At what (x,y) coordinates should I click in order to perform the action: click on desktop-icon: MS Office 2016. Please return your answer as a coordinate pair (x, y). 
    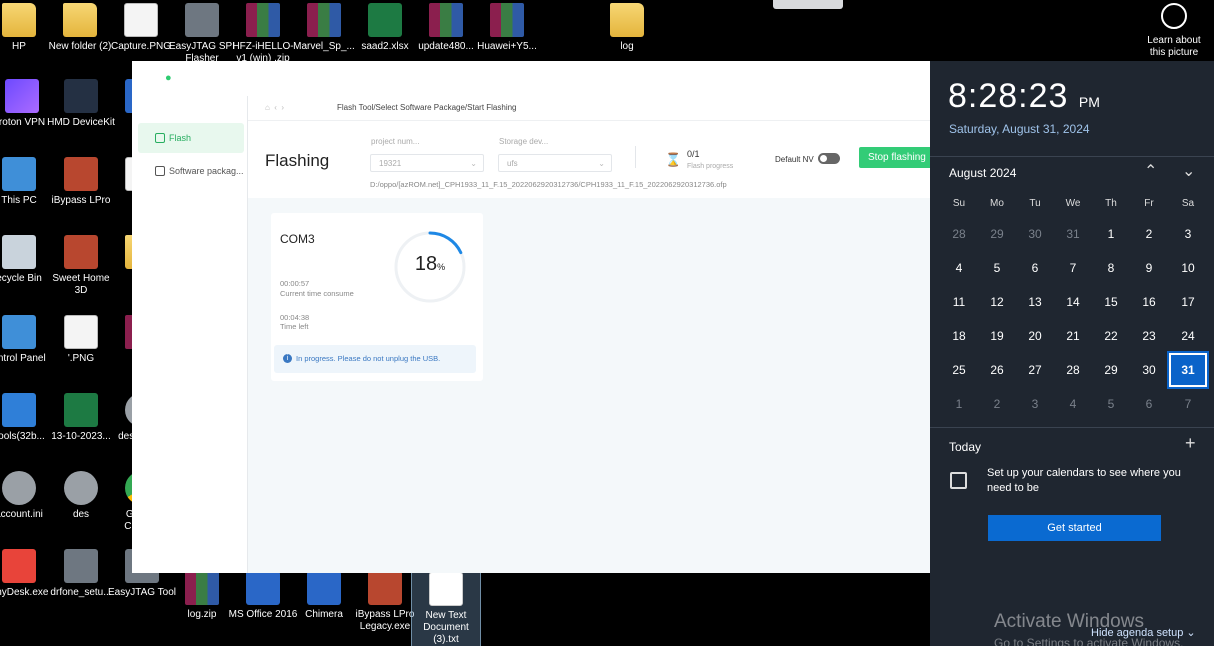
    Looking at the image, I should click on (263, 596).